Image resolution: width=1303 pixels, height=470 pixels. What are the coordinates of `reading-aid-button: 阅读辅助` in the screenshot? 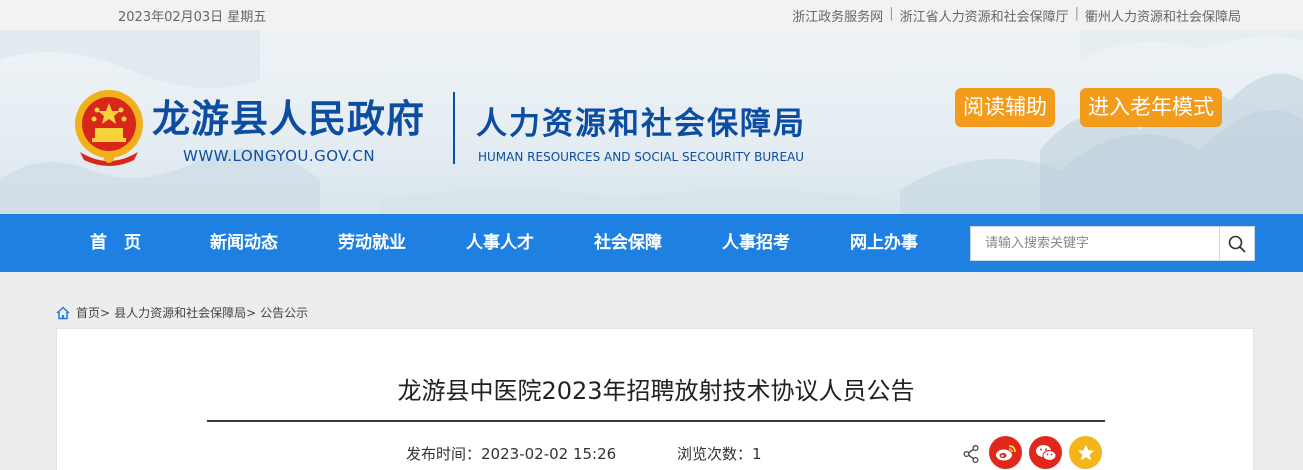 It's located at (1005, 107).